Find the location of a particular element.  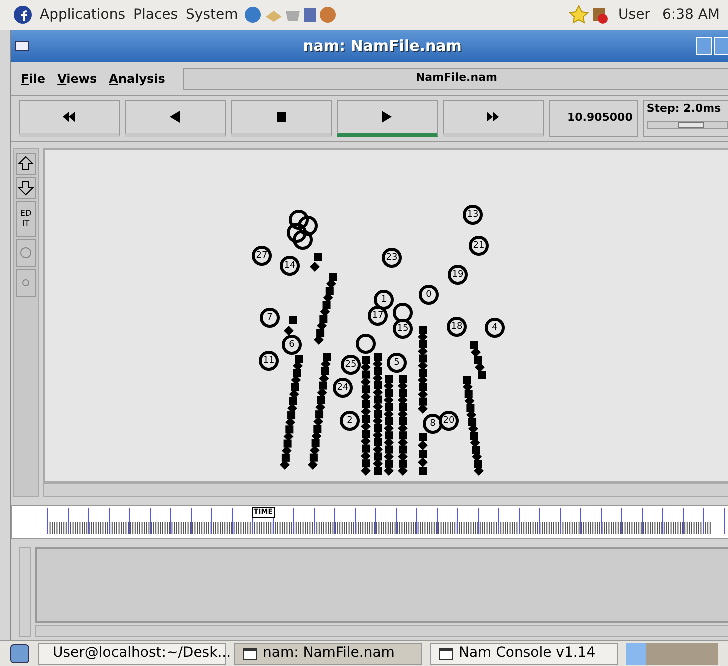

network-node: 23 is located at coordinates (392, 258).